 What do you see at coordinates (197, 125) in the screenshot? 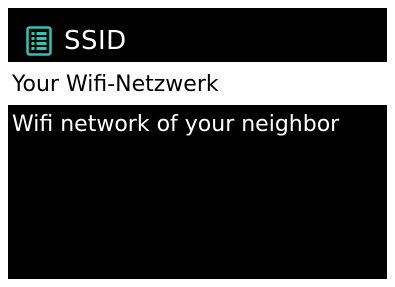
I see `network-item: Wifi network of your neighbor` at bounding box center [197, 125].